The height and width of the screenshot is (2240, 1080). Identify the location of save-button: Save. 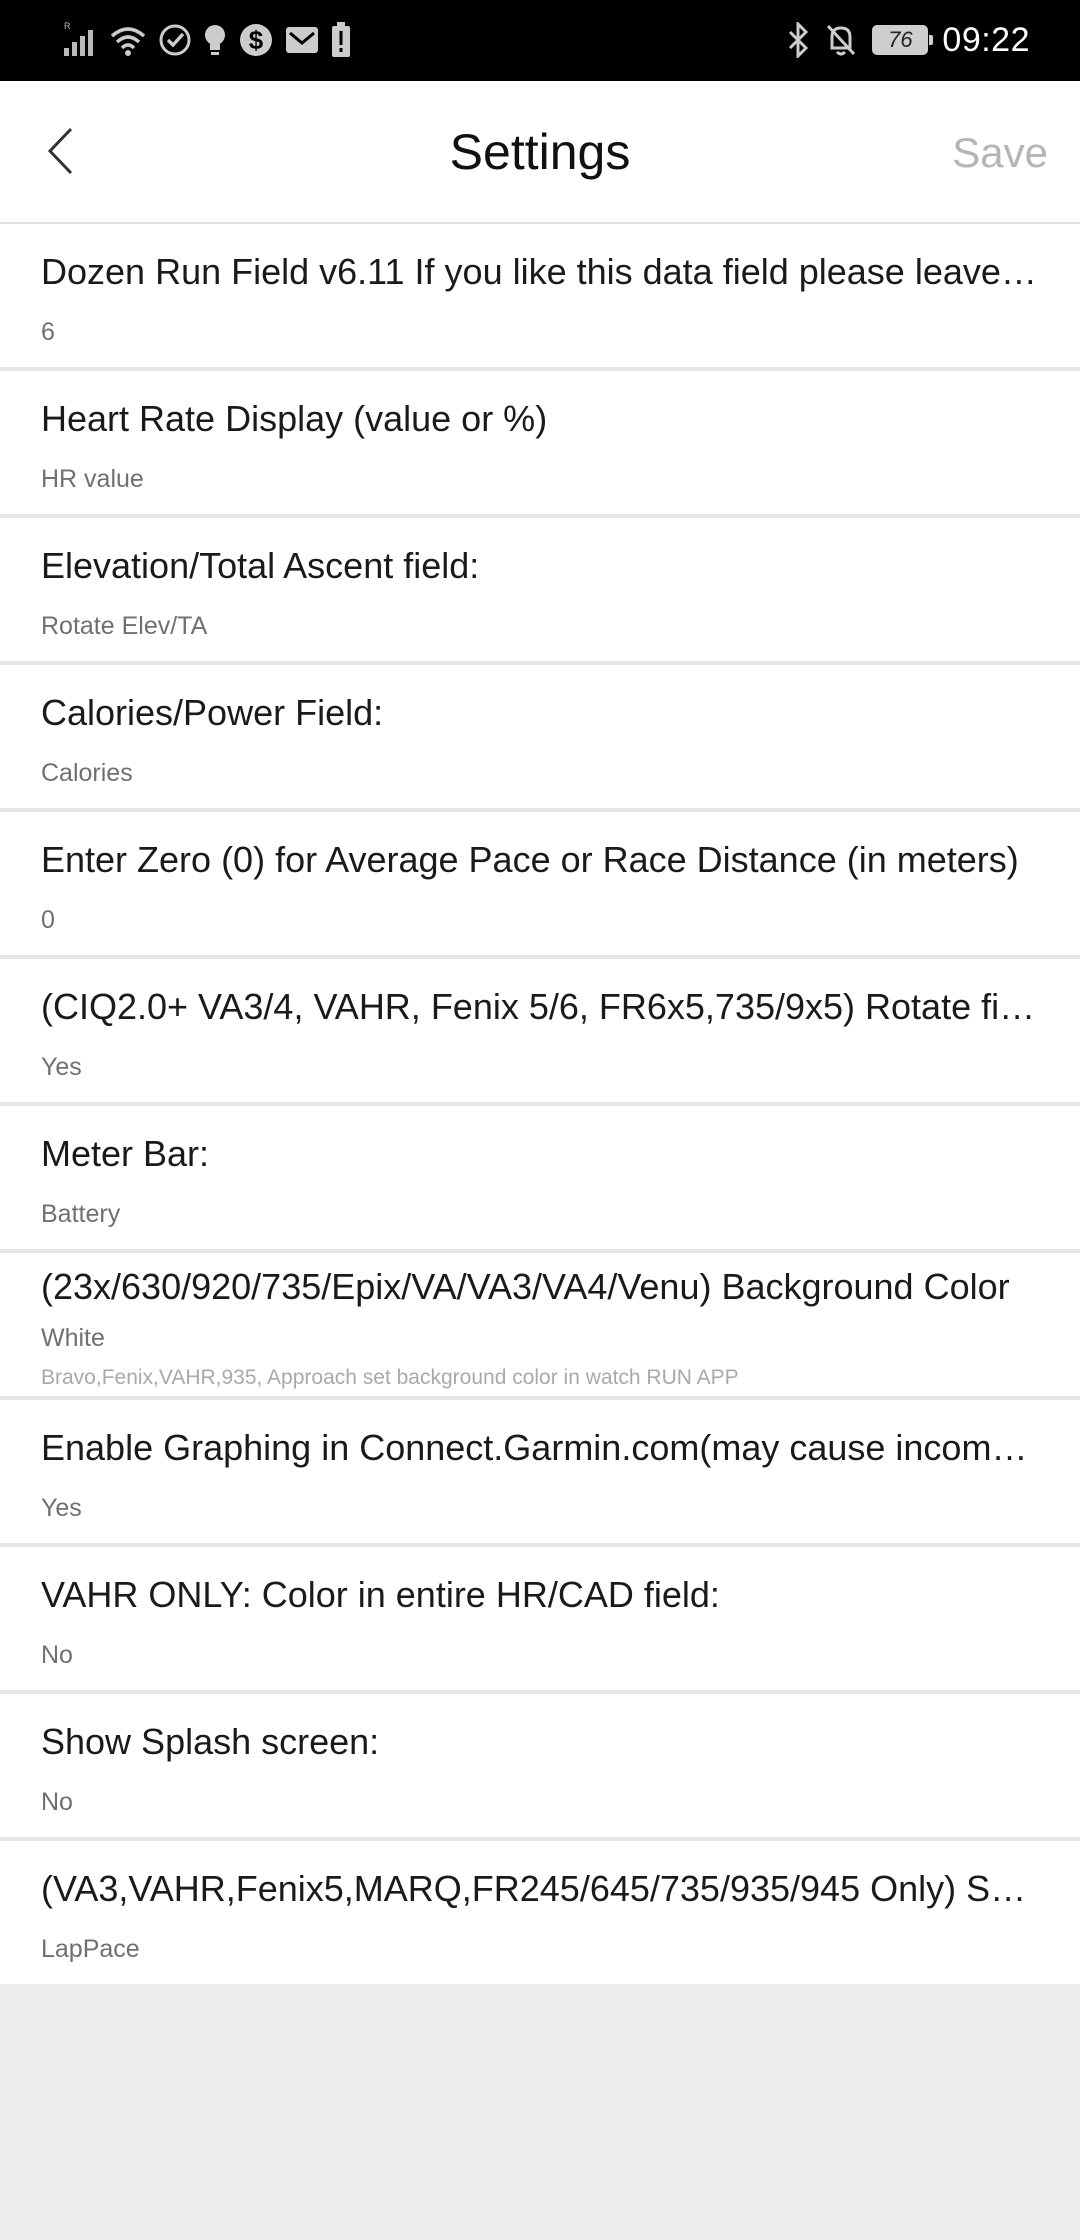
(1000, 152).